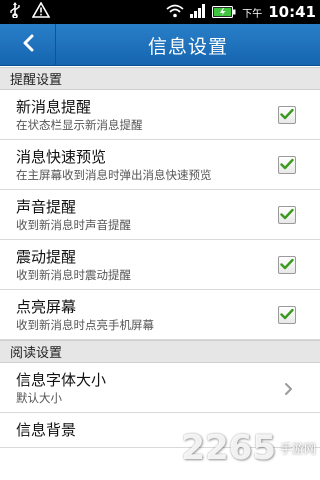  I want to click on usb-icon, so click(15, 12).